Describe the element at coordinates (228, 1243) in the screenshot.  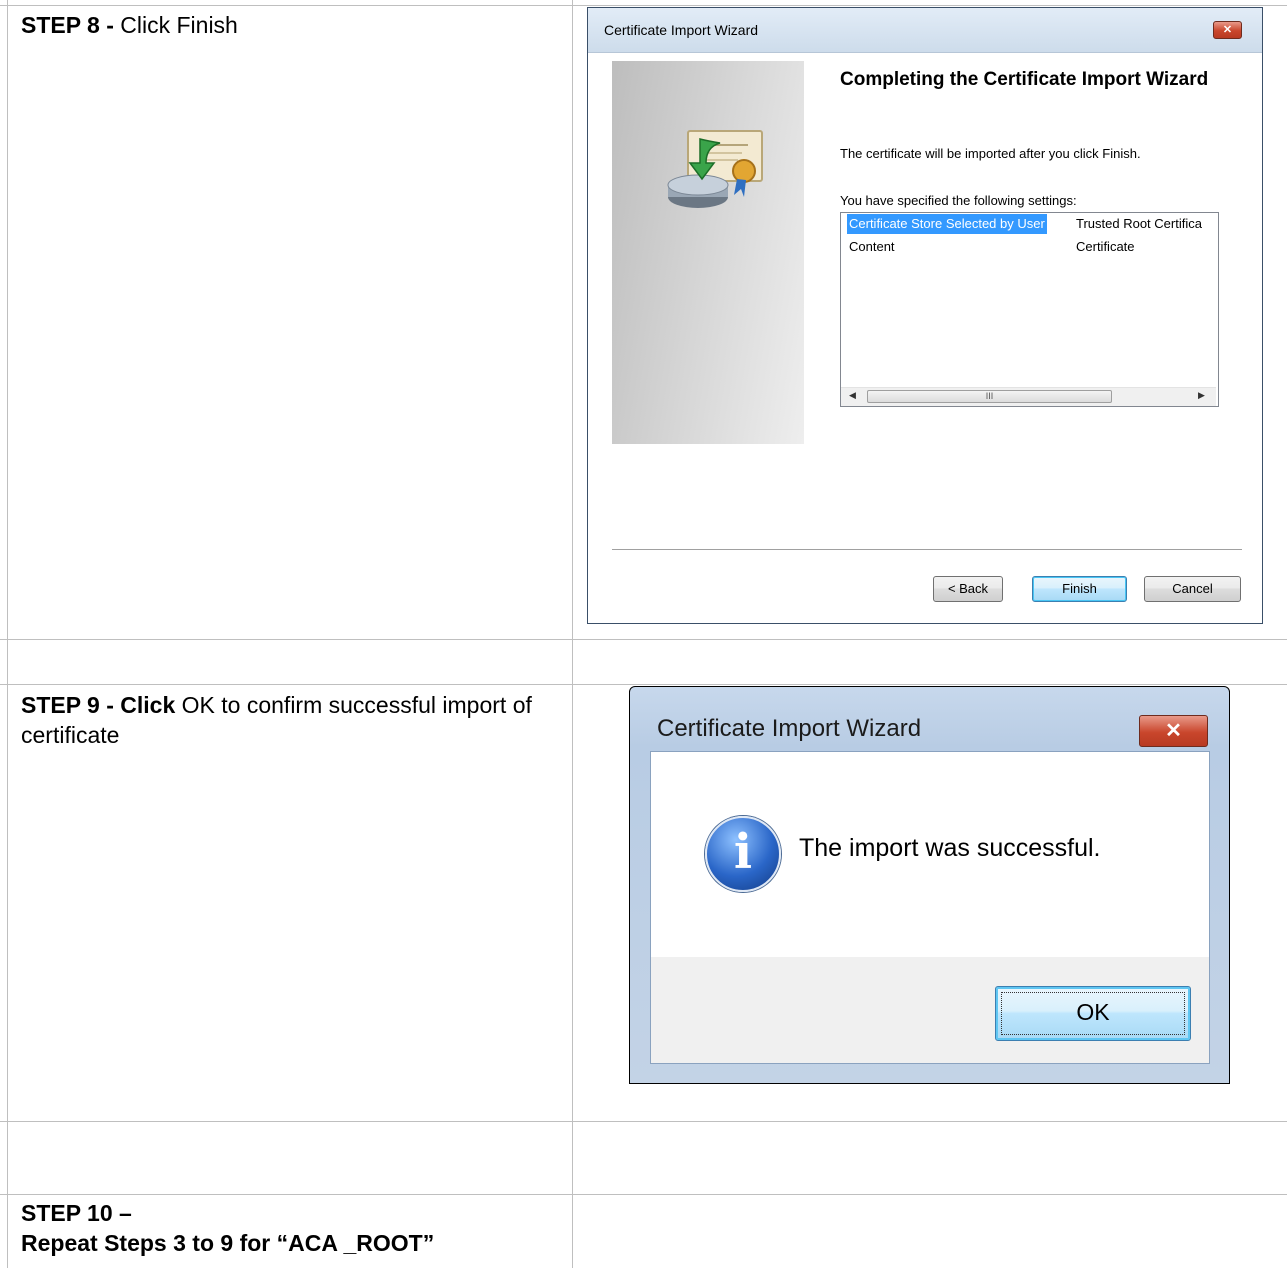
I see `step-10-instruction: Repeat Steps 3 to 9 for “ACA _ROOT”` at that location.